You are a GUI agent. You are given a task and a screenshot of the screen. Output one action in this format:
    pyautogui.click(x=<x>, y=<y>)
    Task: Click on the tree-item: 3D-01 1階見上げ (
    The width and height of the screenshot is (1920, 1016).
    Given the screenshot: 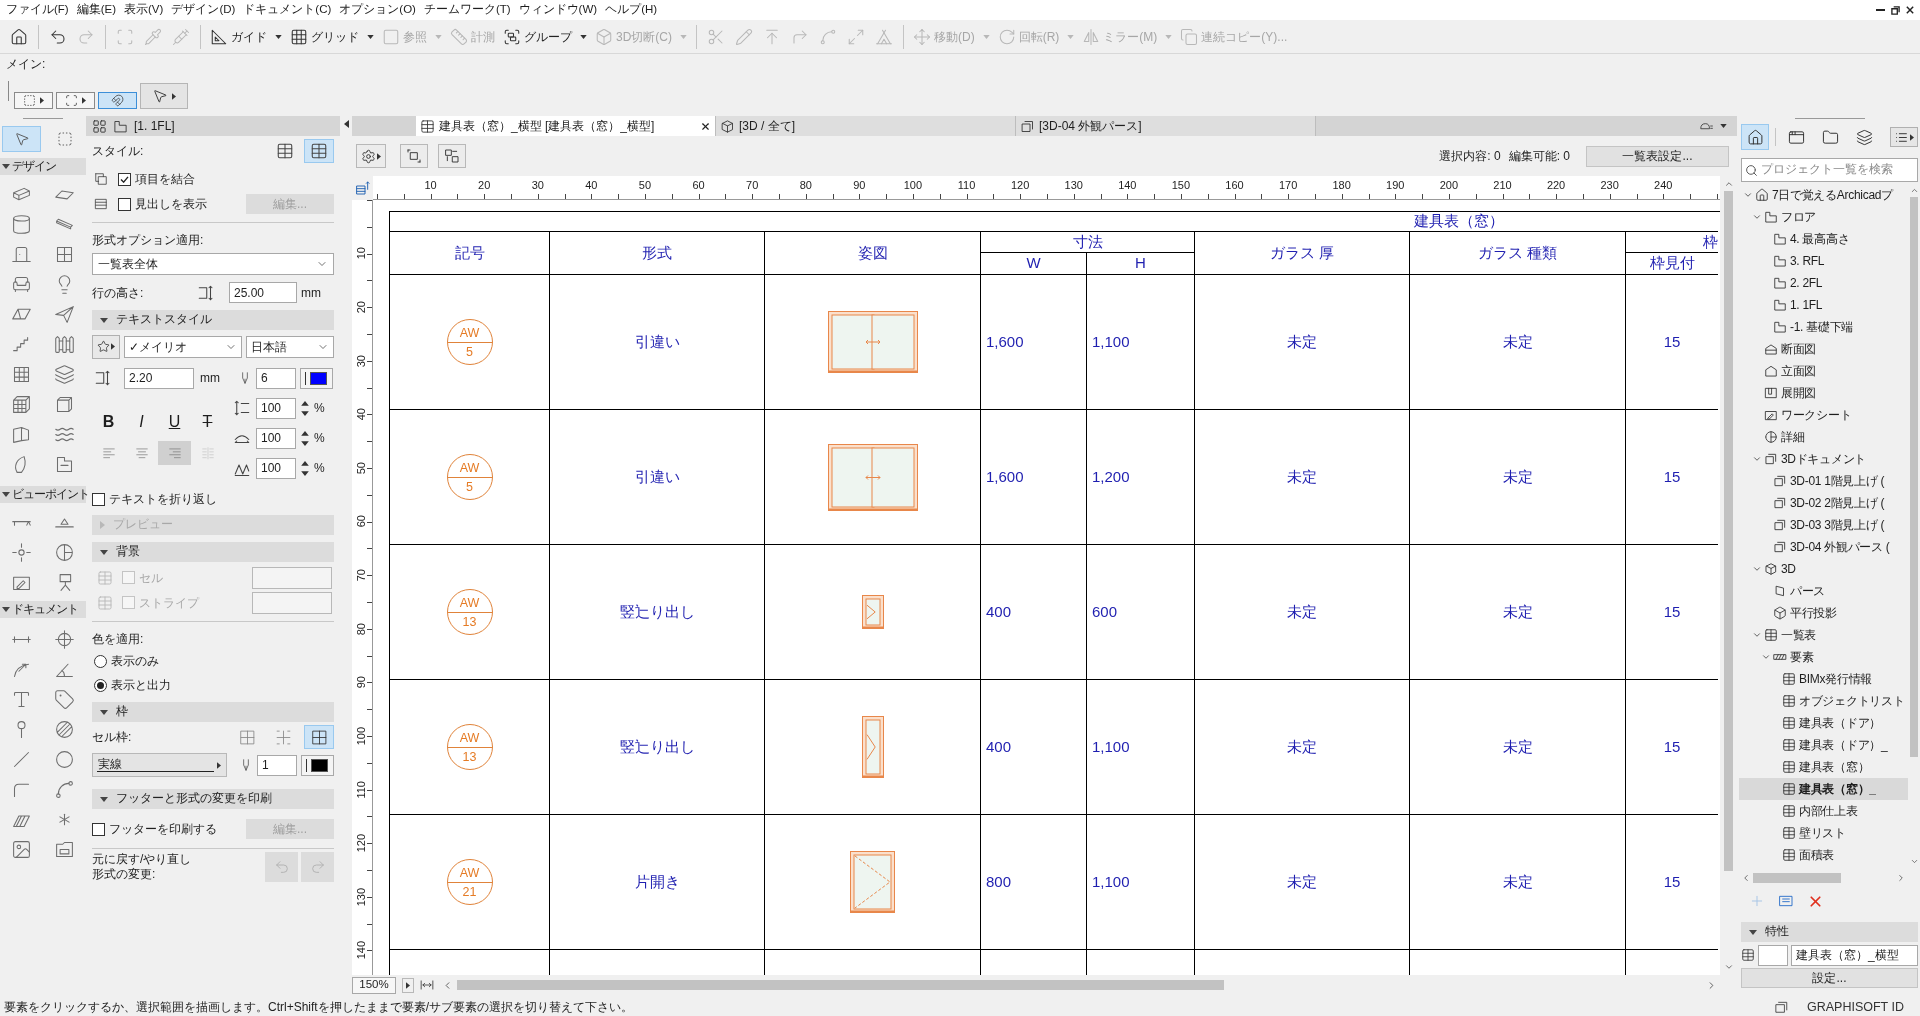 What is the action you would take?
    pyautogui.click(x=1823, y=481)
    